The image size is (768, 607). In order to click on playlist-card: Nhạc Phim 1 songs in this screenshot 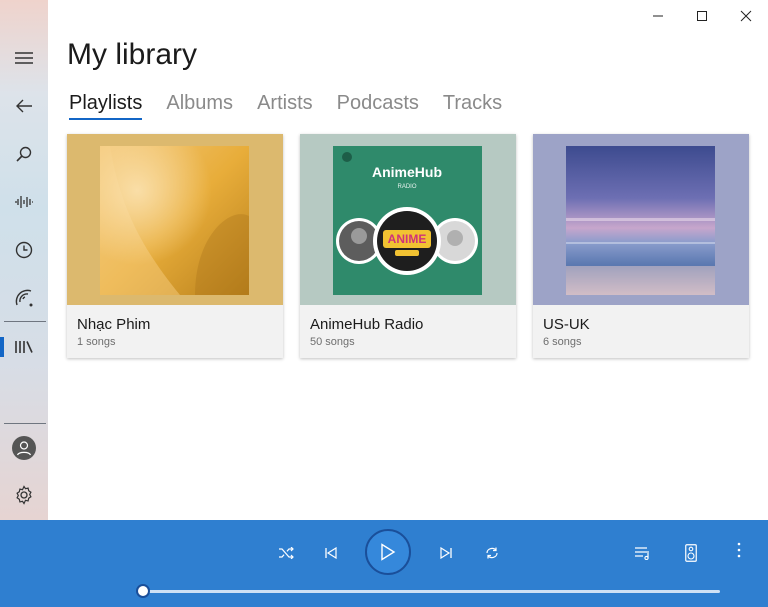, I will do `click(175, 246)`.